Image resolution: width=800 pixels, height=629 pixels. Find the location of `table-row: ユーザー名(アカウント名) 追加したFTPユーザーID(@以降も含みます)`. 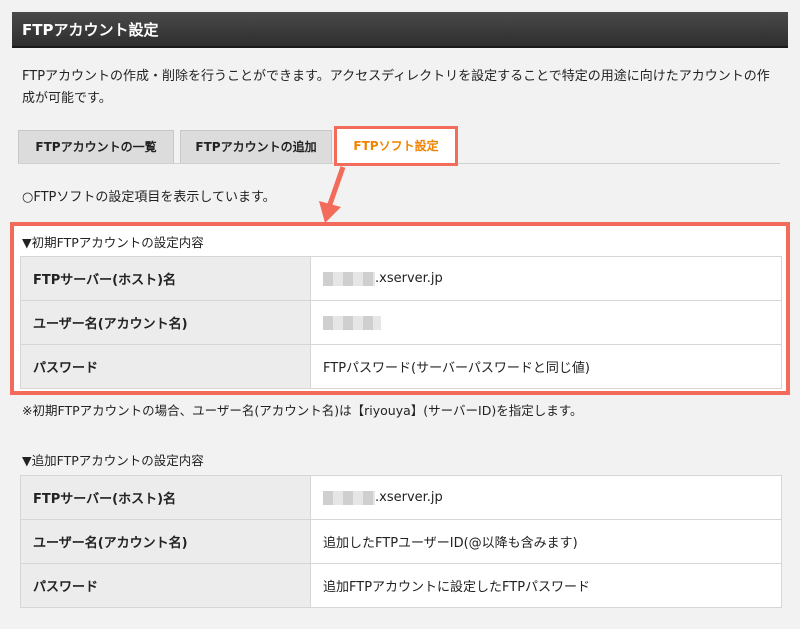

table-row: ユーザー名(アカウント名) 追加したFTPユーザーID(@以降も含みます) is located at coordinates (401, 541).